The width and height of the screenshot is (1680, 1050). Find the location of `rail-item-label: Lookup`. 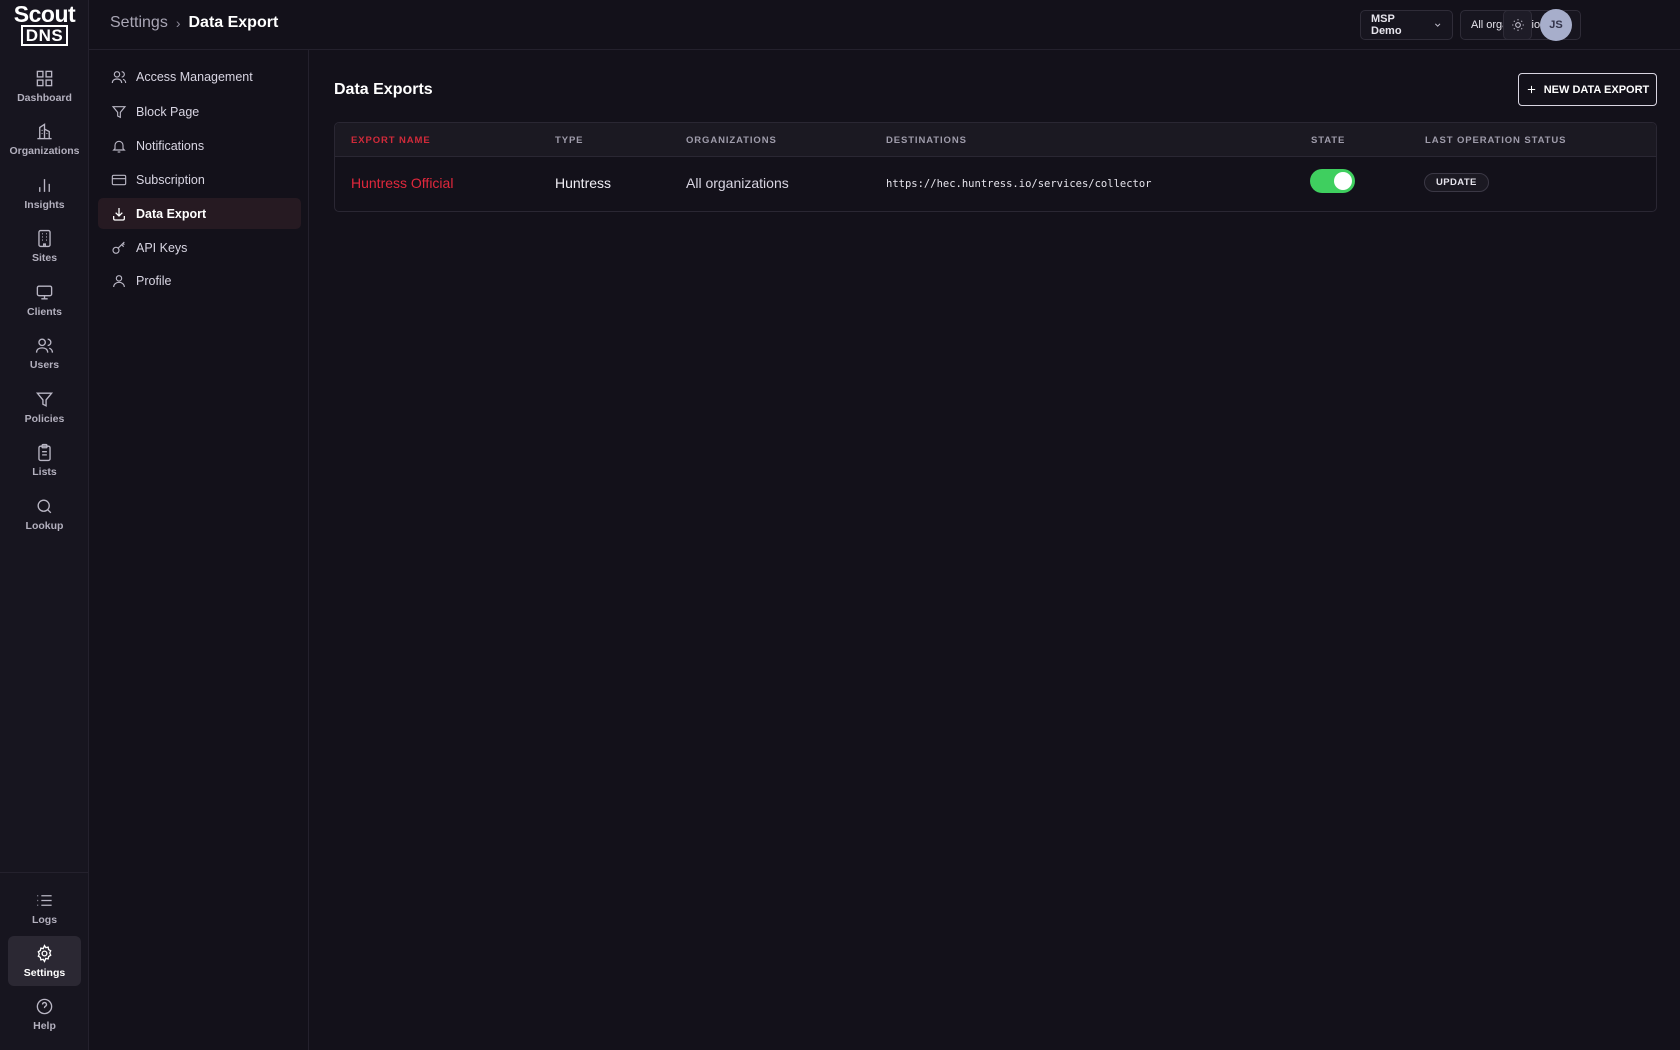

rail-item-label: Lookup is located at coordinates (44, 525).